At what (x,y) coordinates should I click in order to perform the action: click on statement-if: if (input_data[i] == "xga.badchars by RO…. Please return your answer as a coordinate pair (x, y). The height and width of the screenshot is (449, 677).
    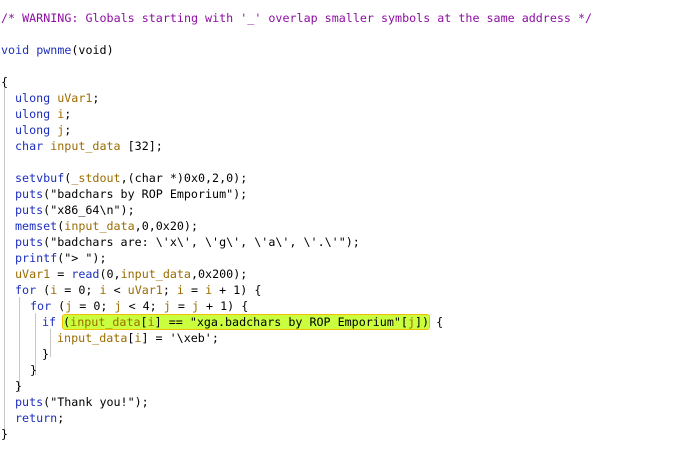
    Looking at the image, I should click on (242, 322).